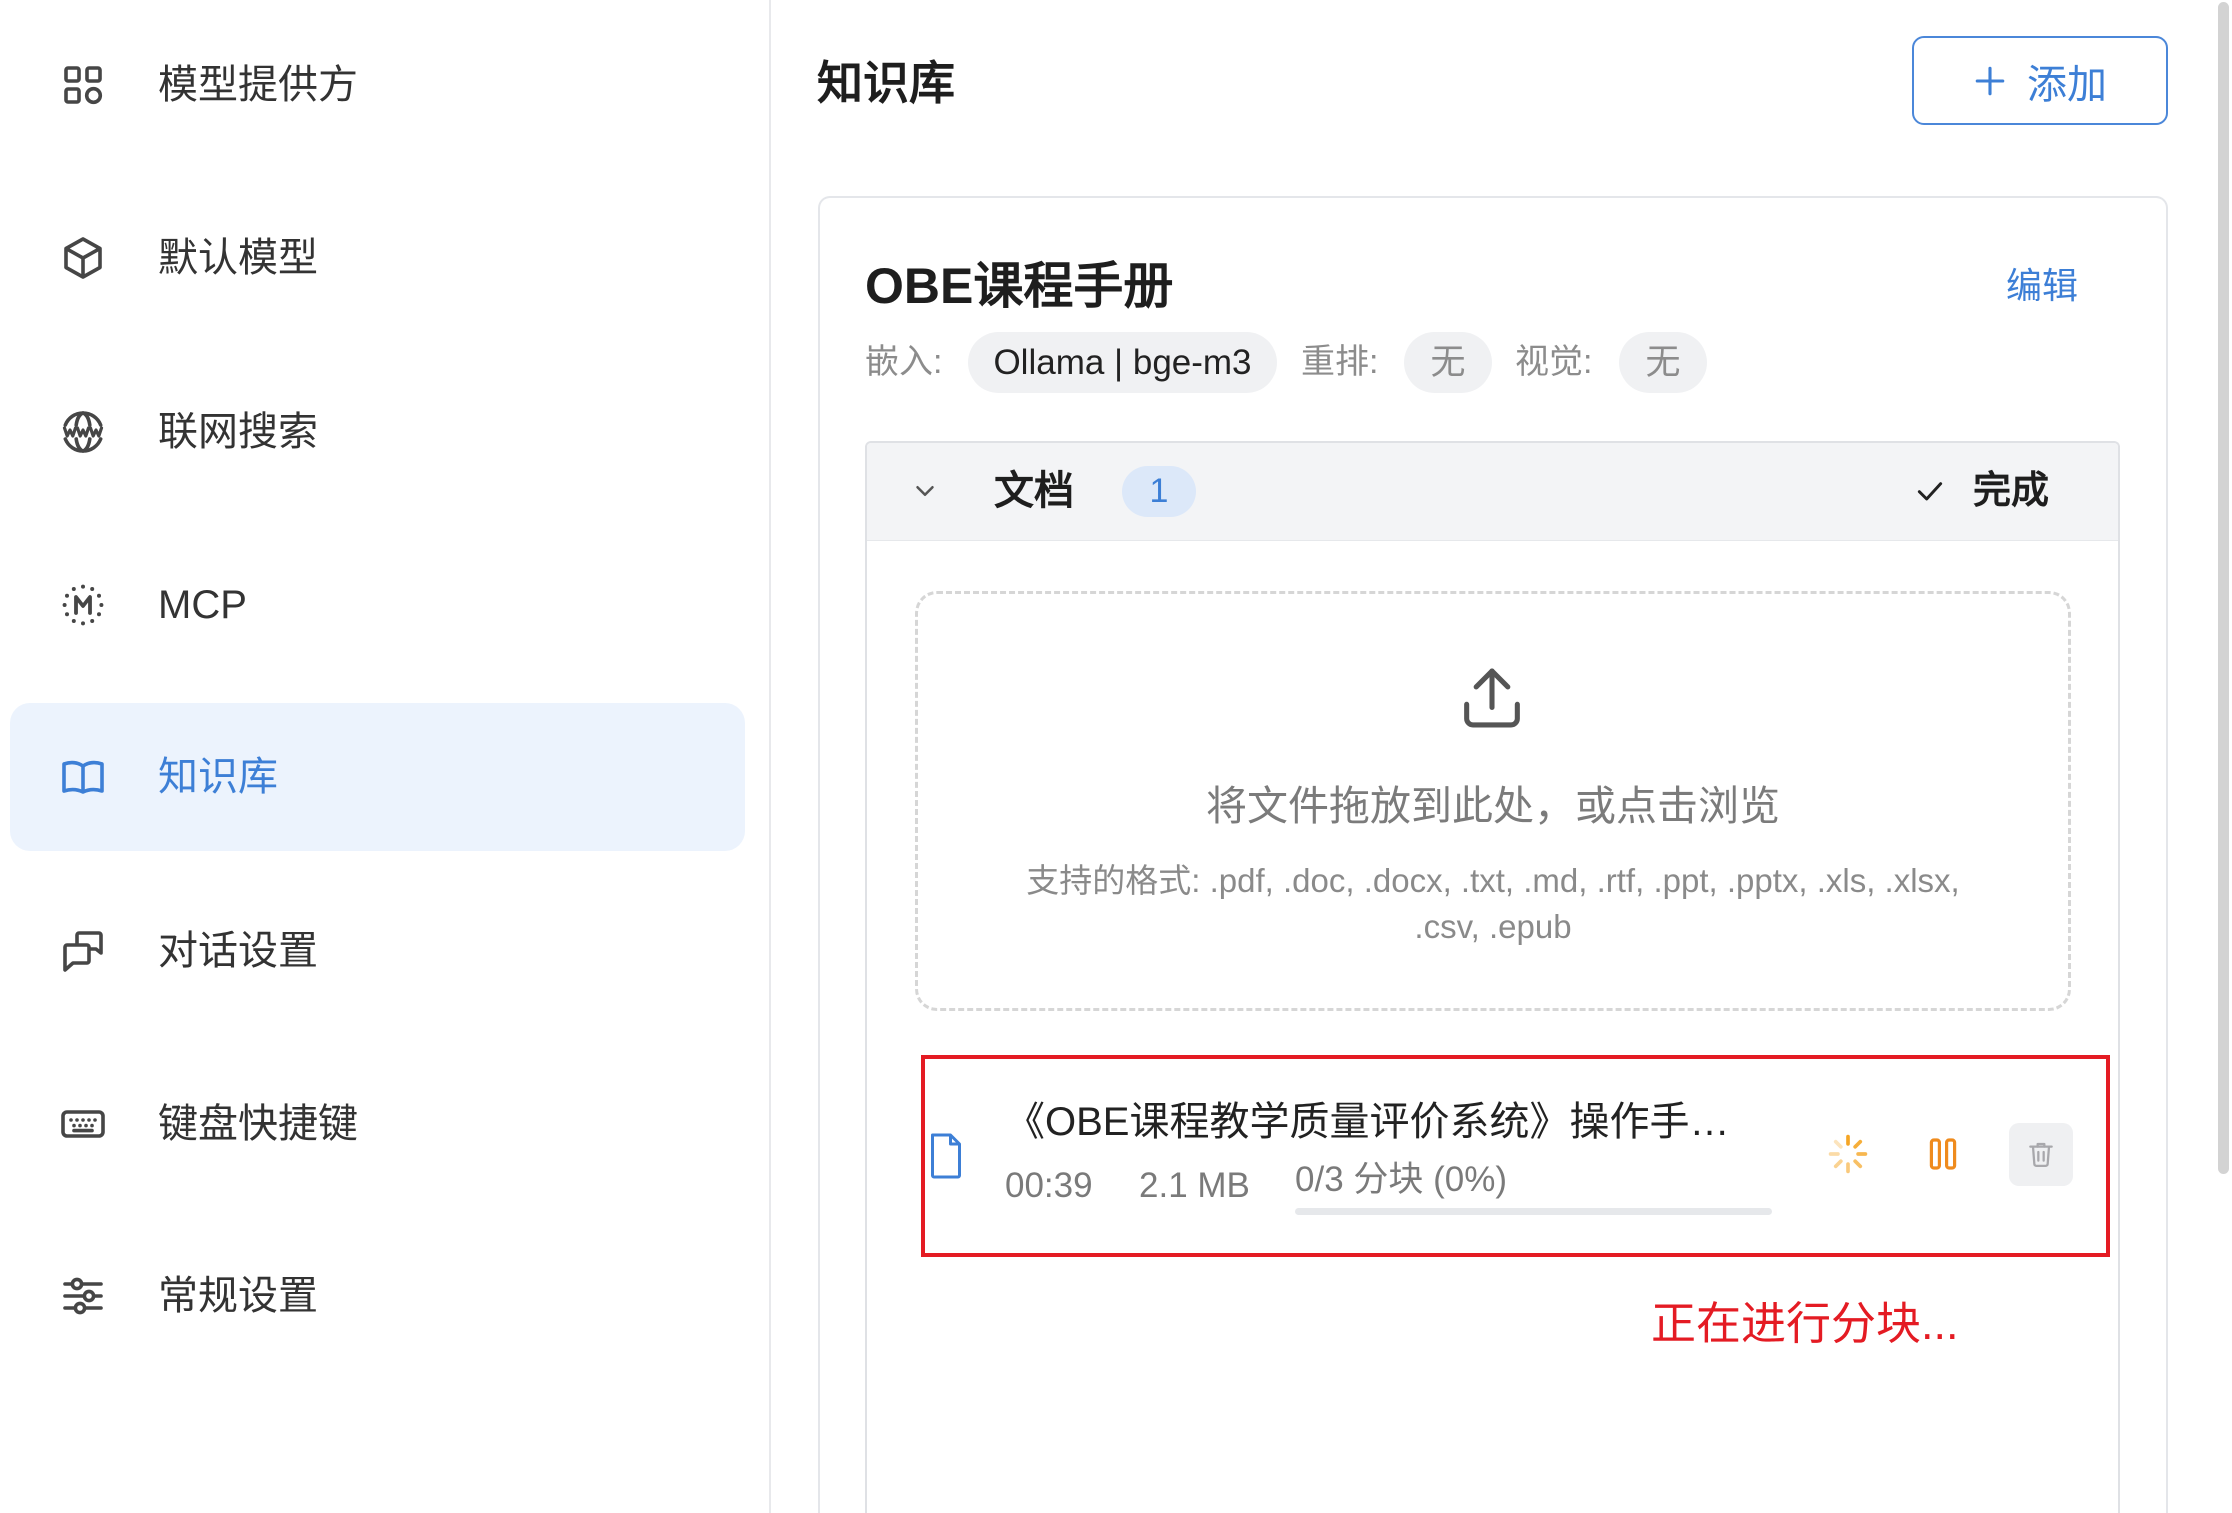  I want to click on edit-link: 编辑, so click(2042, 286).